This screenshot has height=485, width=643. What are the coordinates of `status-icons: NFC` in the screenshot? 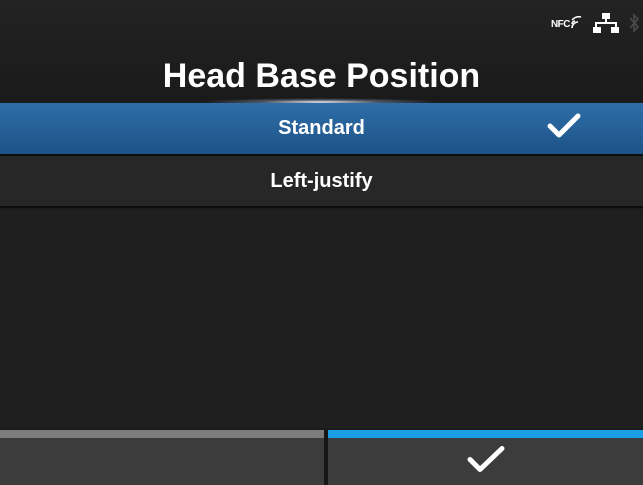 It's located at (595, 23).